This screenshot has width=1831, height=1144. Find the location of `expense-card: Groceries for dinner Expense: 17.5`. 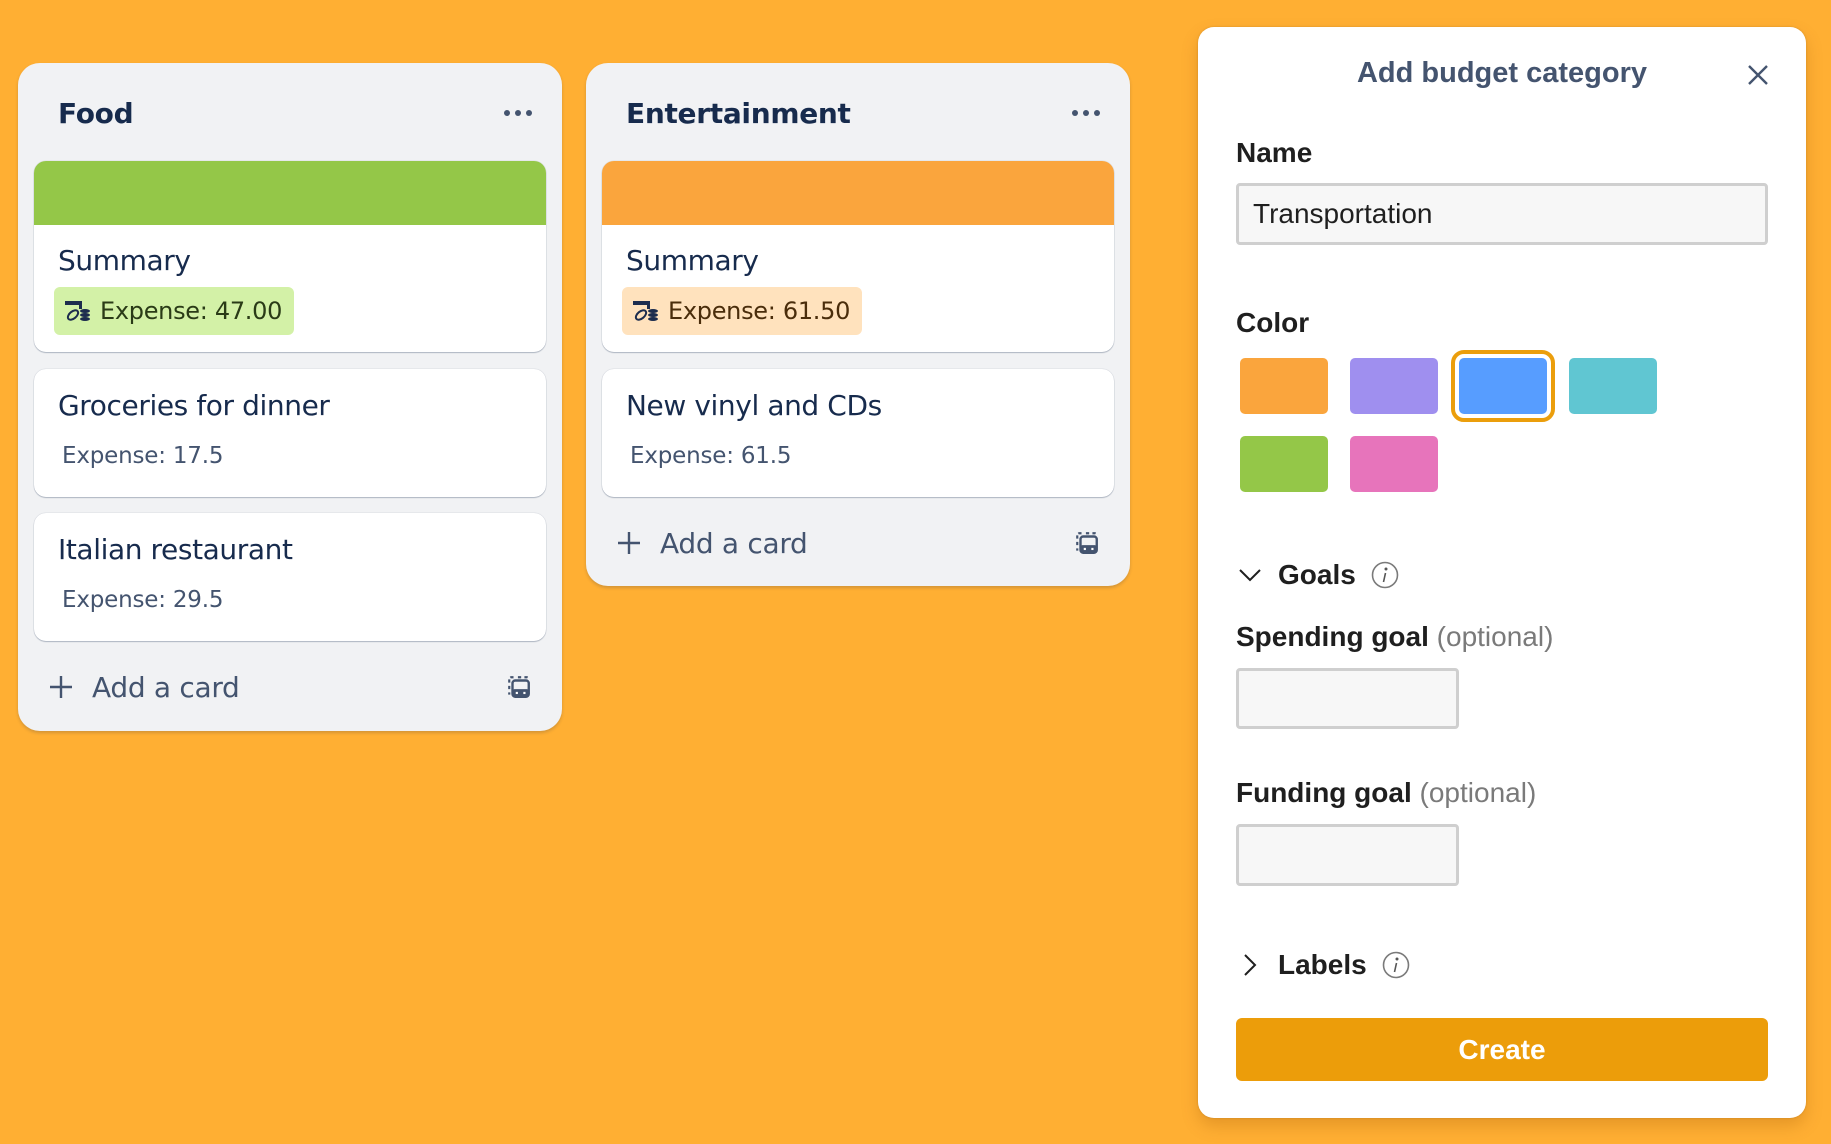

expense-card: Groceries for dinner Expense: 17.5 is located at coordinates (290, 433).